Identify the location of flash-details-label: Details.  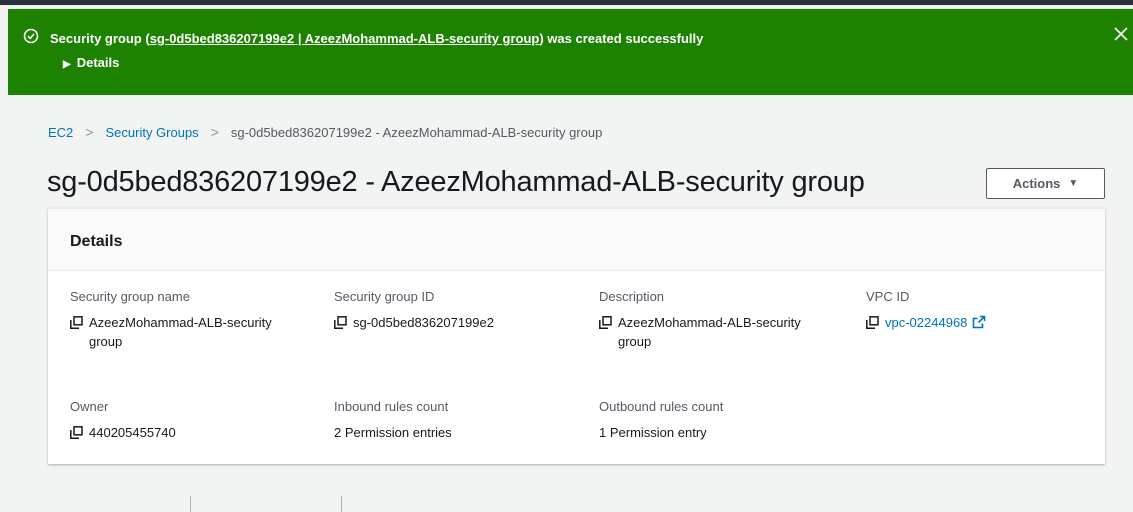
(98, 62).